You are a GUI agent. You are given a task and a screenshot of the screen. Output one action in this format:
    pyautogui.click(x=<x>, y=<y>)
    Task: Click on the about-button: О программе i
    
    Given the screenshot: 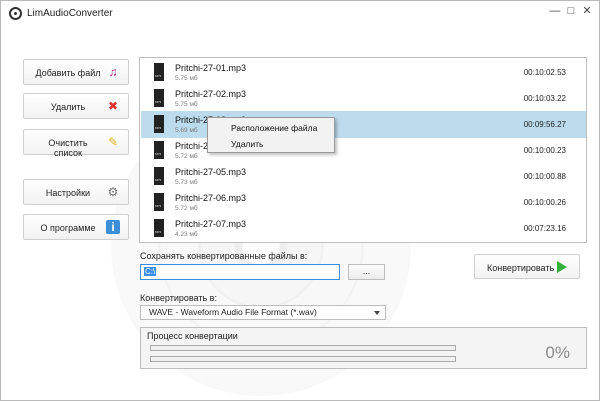 What is the action you would take?
    pyautogui.click(x=76, y=227)
    